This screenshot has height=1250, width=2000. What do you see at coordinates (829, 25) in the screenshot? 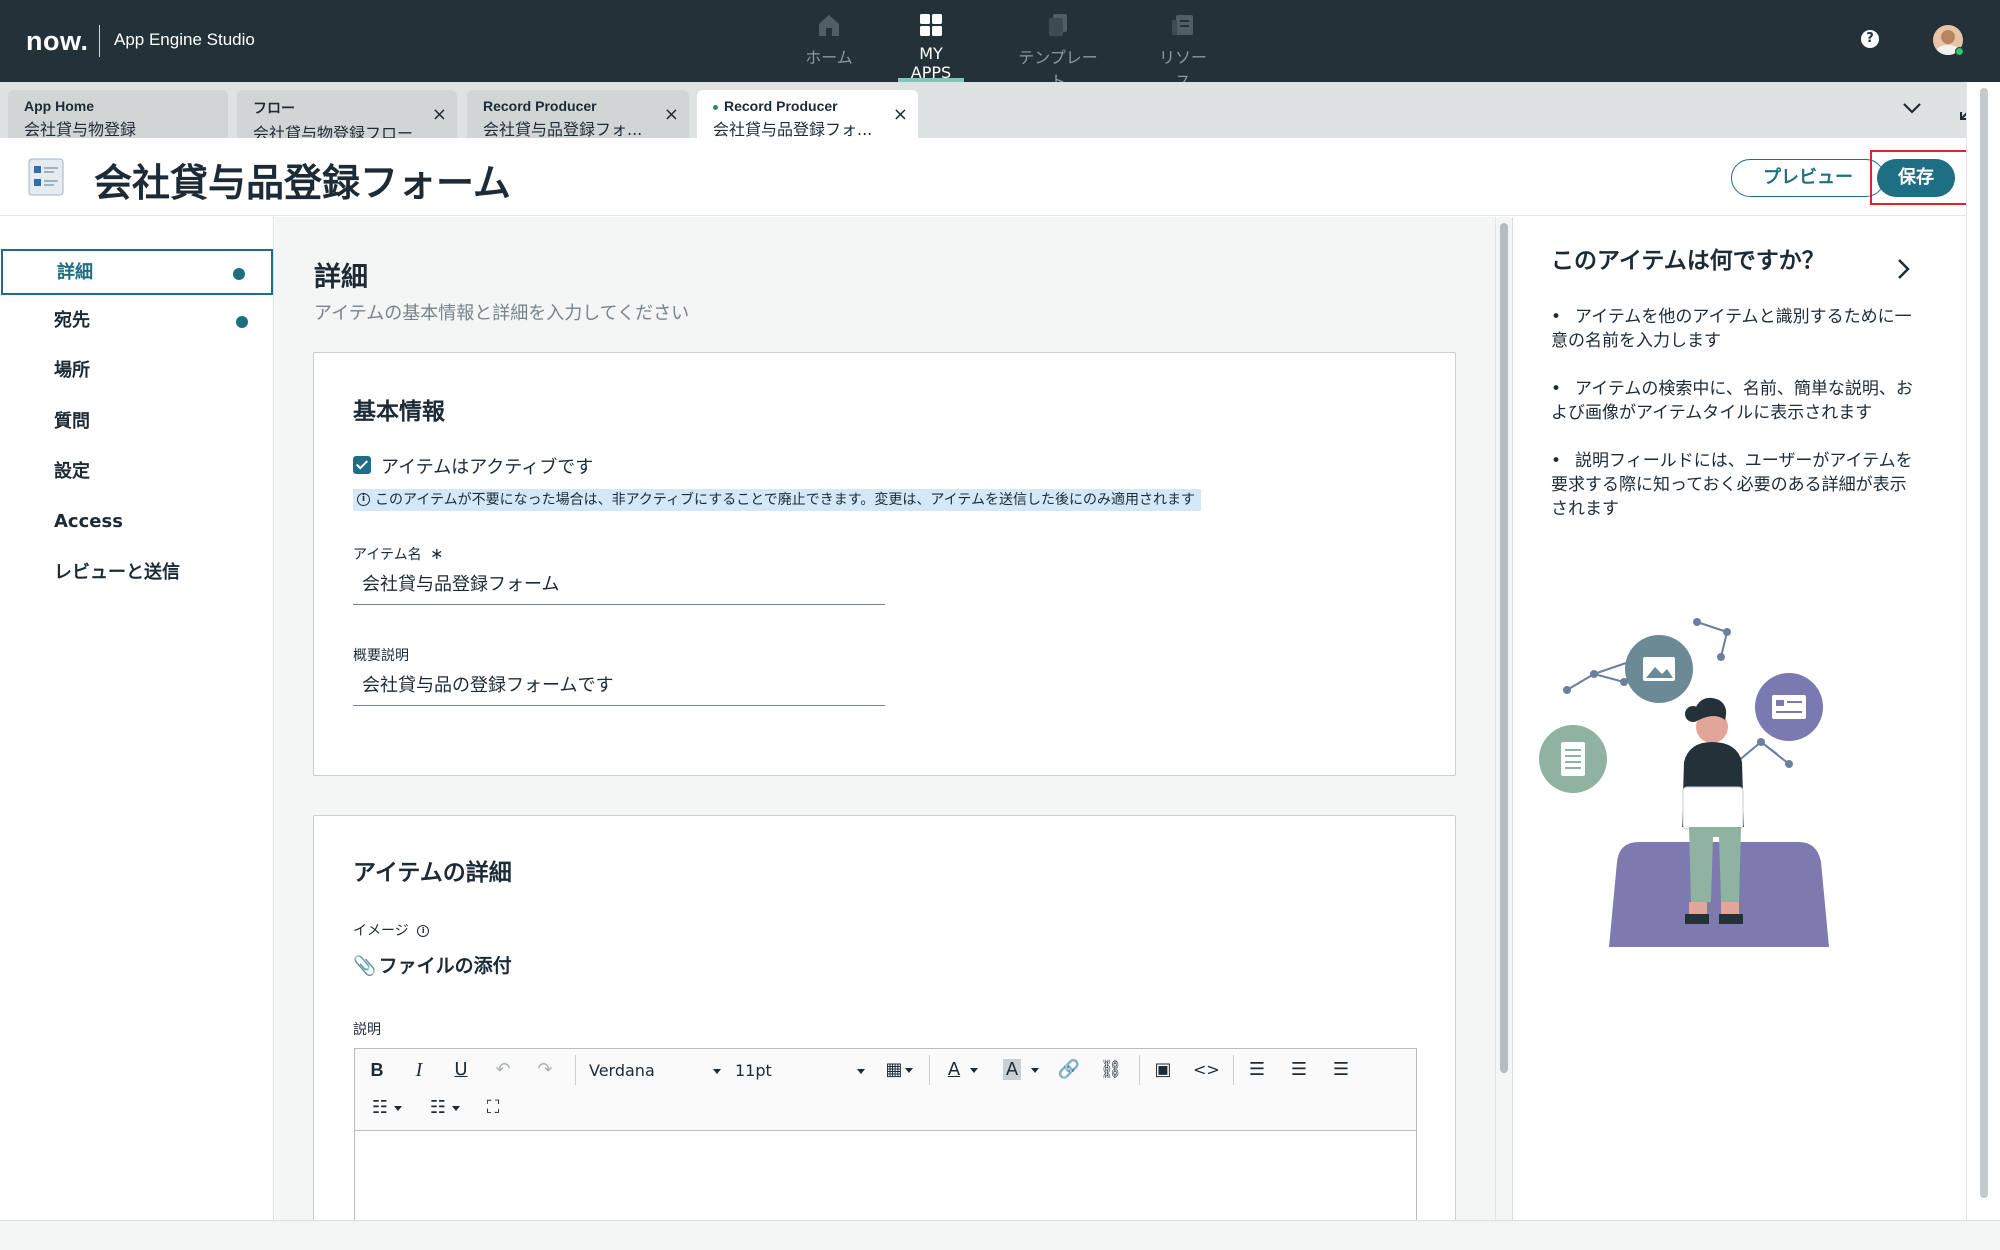
I see `home-icon` at bounding box center [829, 25].